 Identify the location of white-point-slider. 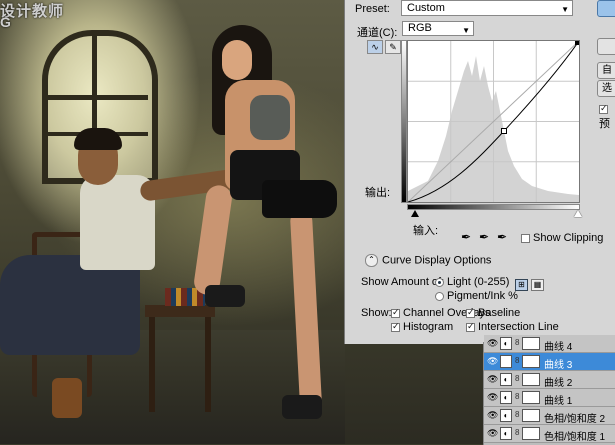
(578, 213).